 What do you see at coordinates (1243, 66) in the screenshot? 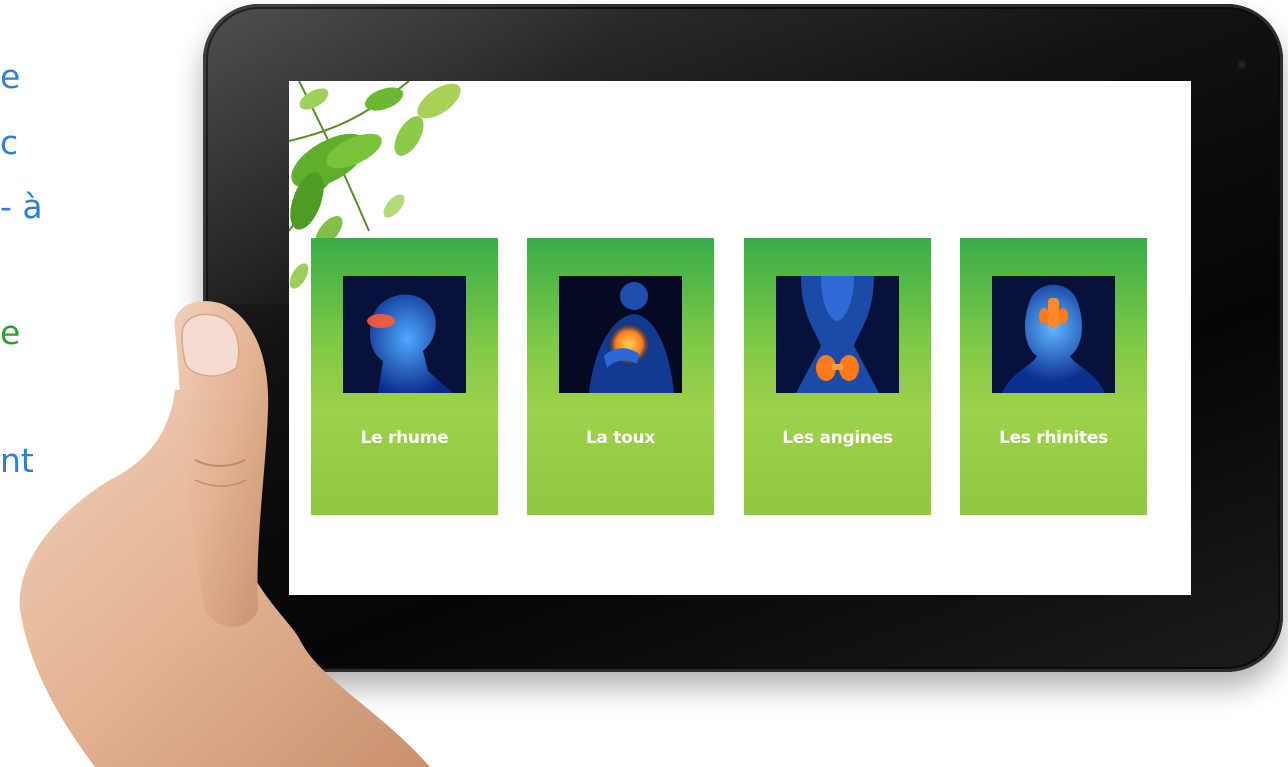
I see `camera-icon` at bounding box center [1243, 66].